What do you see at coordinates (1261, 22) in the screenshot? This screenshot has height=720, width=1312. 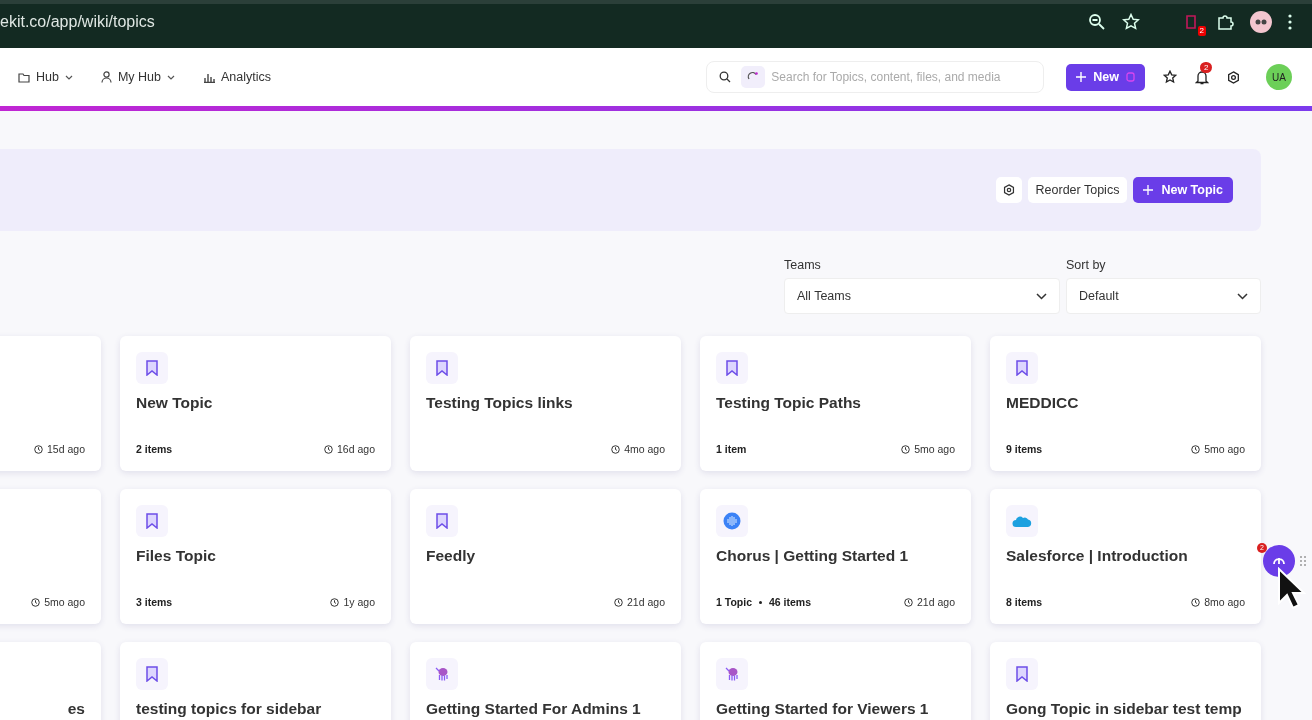 I see `profile-avatar-icon` at bounding box center [1261, 22].